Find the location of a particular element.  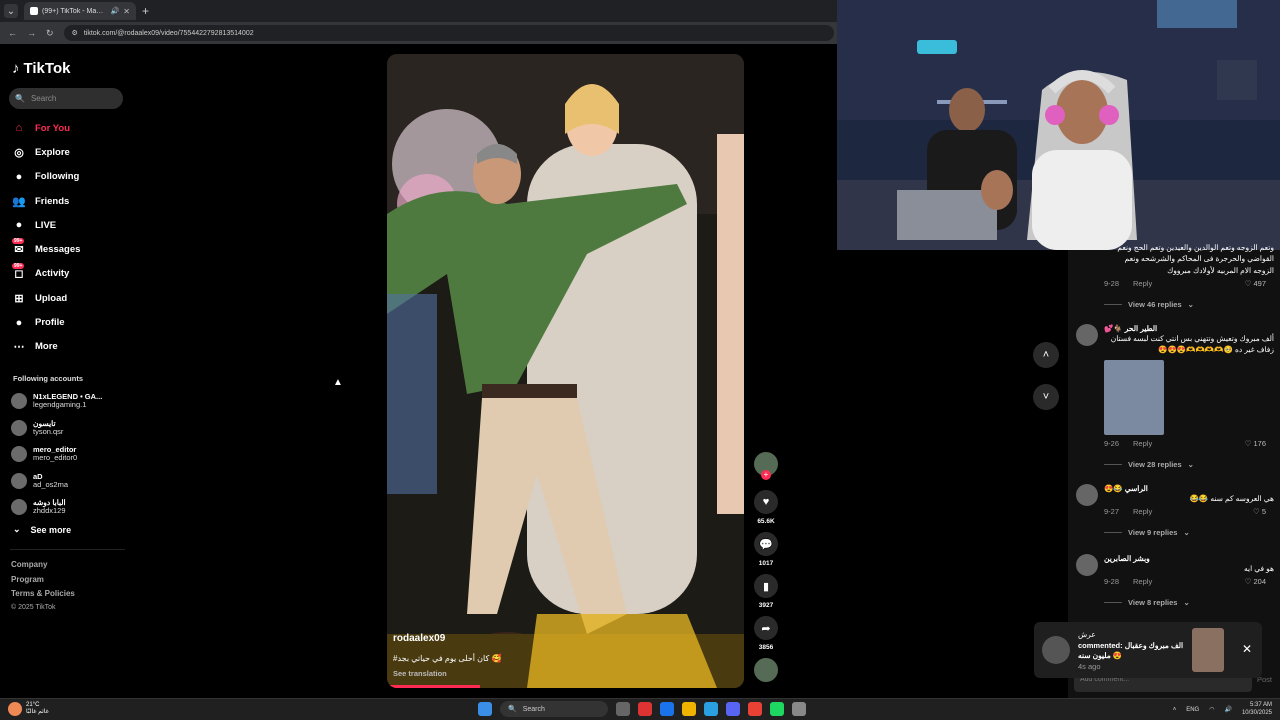

comment-author: الراسي 😂😍 is located at coordinates (1189, 488).